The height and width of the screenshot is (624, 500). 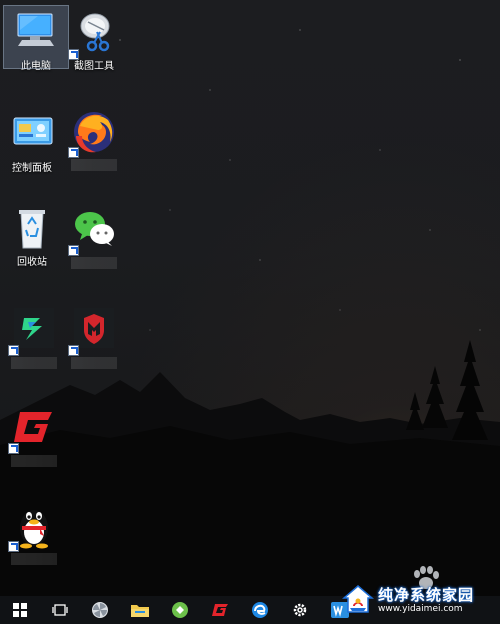 I want to click on taskbar-app-pinwheel, so click(x=100, y=610).